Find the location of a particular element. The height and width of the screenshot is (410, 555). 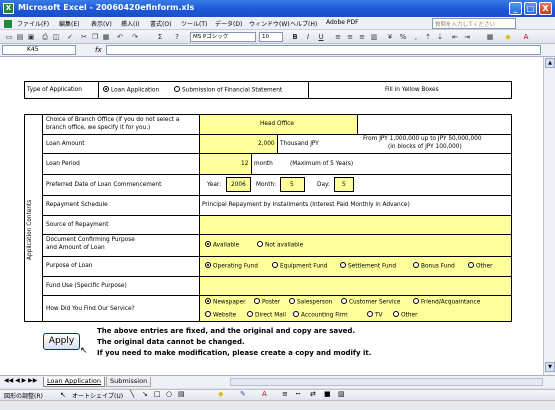

fund-use-label: Fund Use (Specific Purpose) is located at coordinates (86, 286).